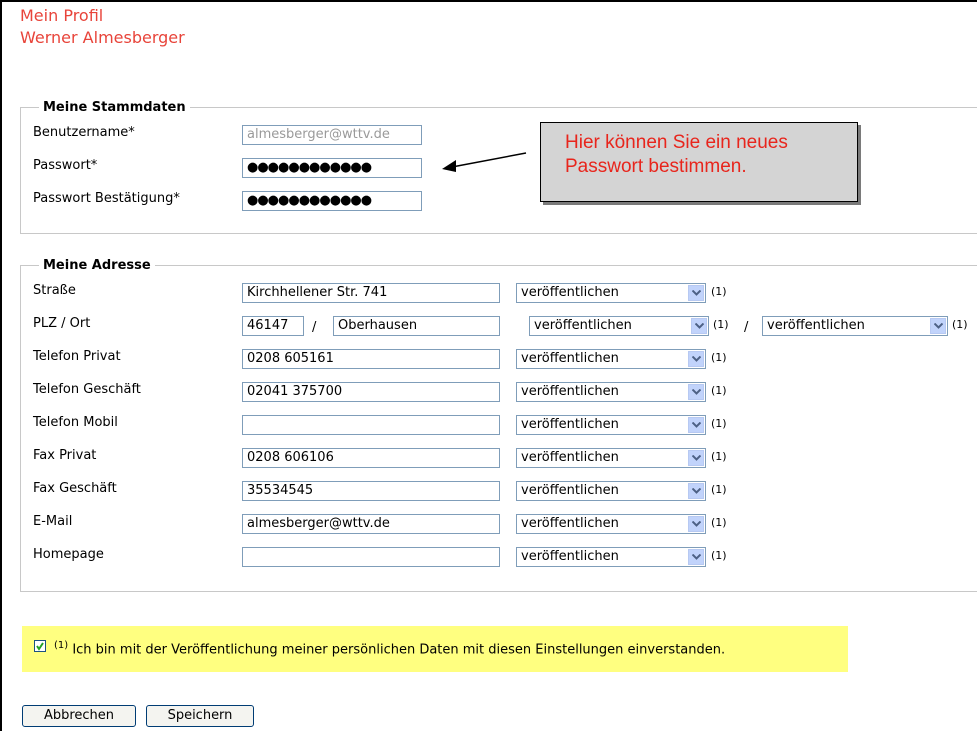 This screenshot has width=977, height=731. What do you see at coordinates (371, 392) in the screenshot?
I see `phone-business-field: 02041 375700` at bounding box center [371, 392].